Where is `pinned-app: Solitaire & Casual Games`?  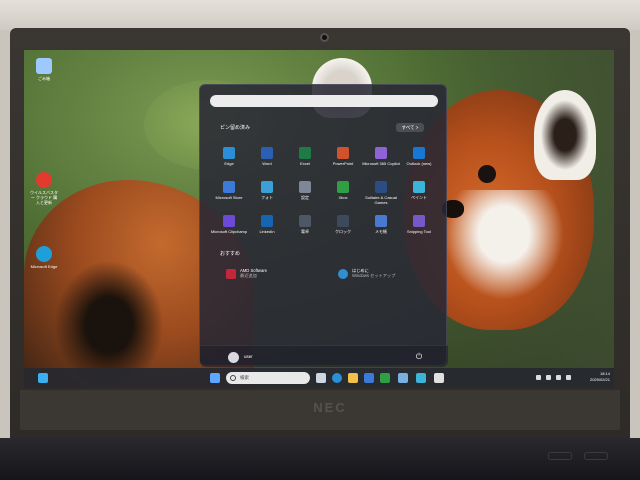 pinned-app: Solitaire & Casual Games is located at coordinates (381, 193).